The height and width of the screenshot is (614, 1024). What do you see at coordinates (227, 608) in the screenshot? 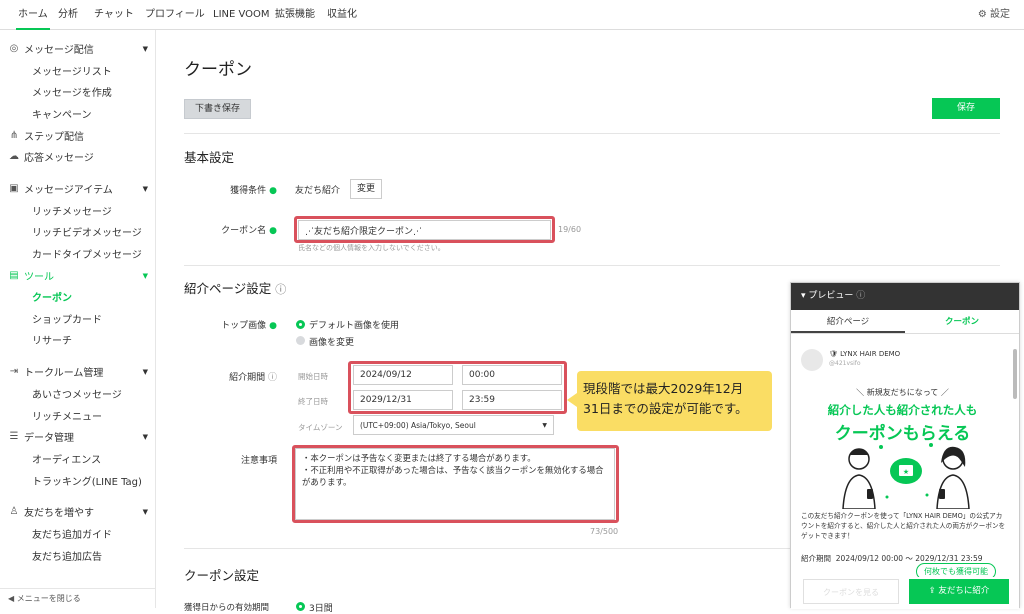
I see `validity-label: 獲得日からの有効期間` at bounding box center [227, 608].